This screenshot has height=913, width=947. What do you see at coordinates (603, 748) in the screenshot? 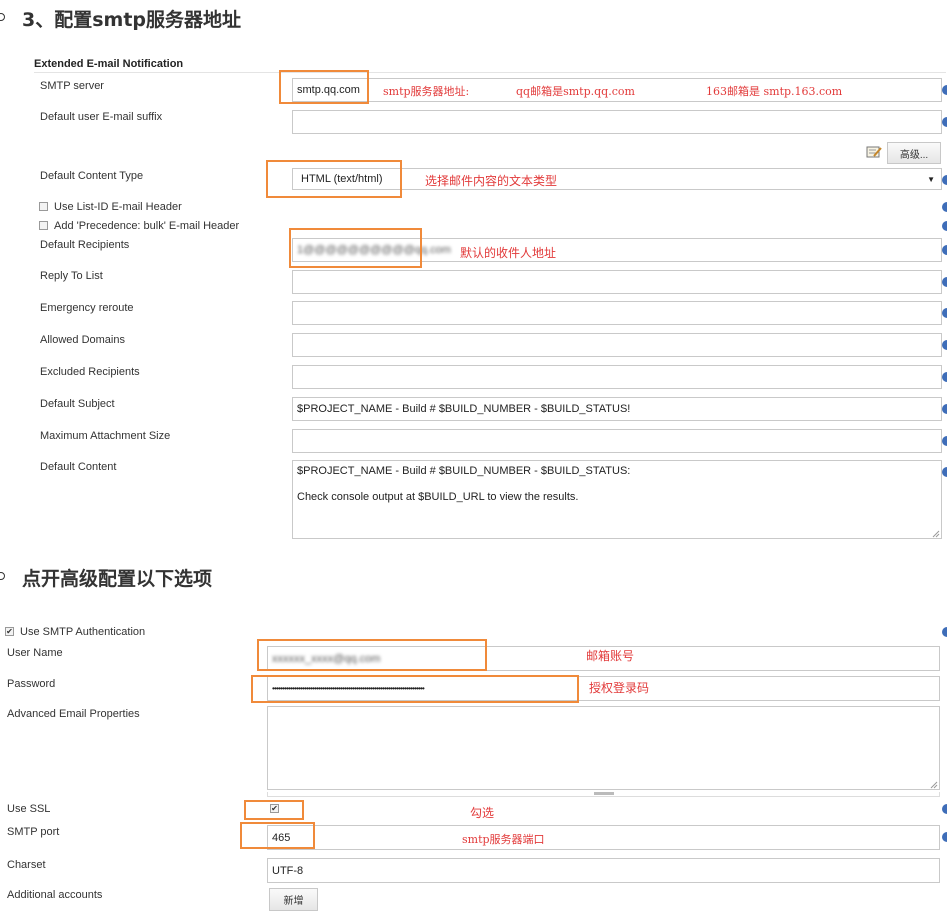
I see `advanced-props-textarea` at bounding box center [603, 748].